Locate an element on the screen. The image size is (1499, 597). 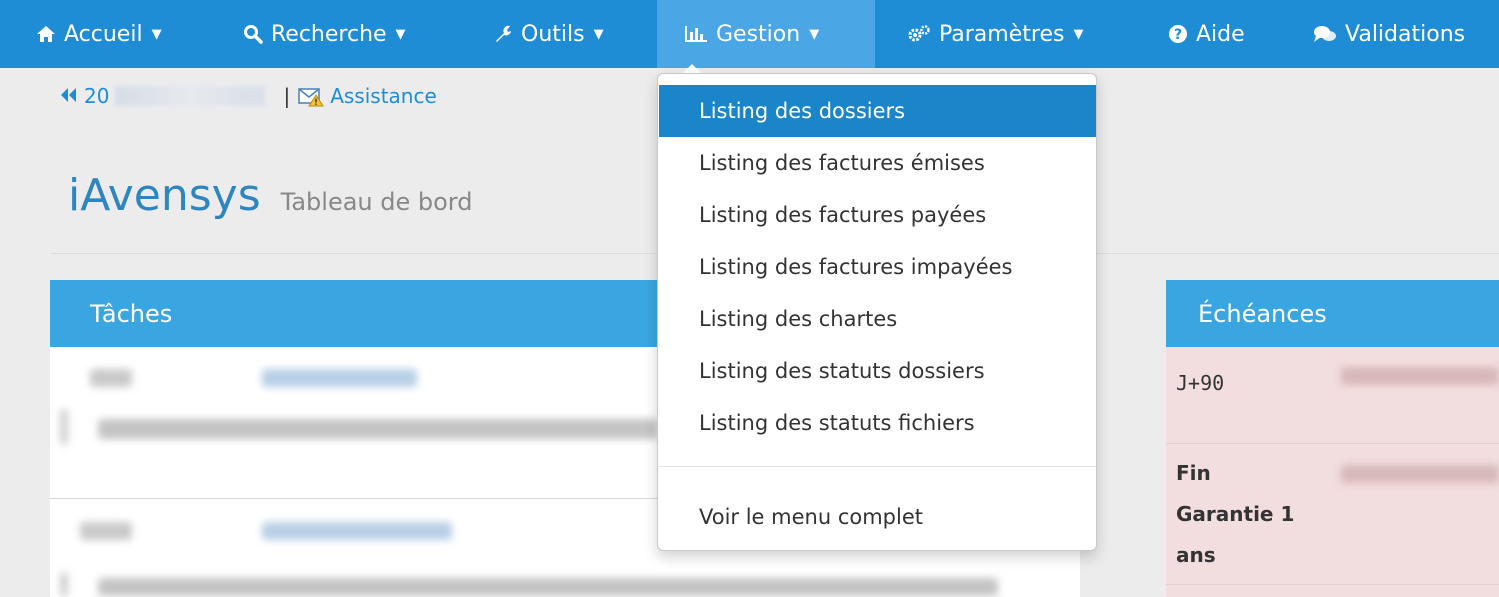
chat-bubbles-icon is located at coordinates (1325, 34).